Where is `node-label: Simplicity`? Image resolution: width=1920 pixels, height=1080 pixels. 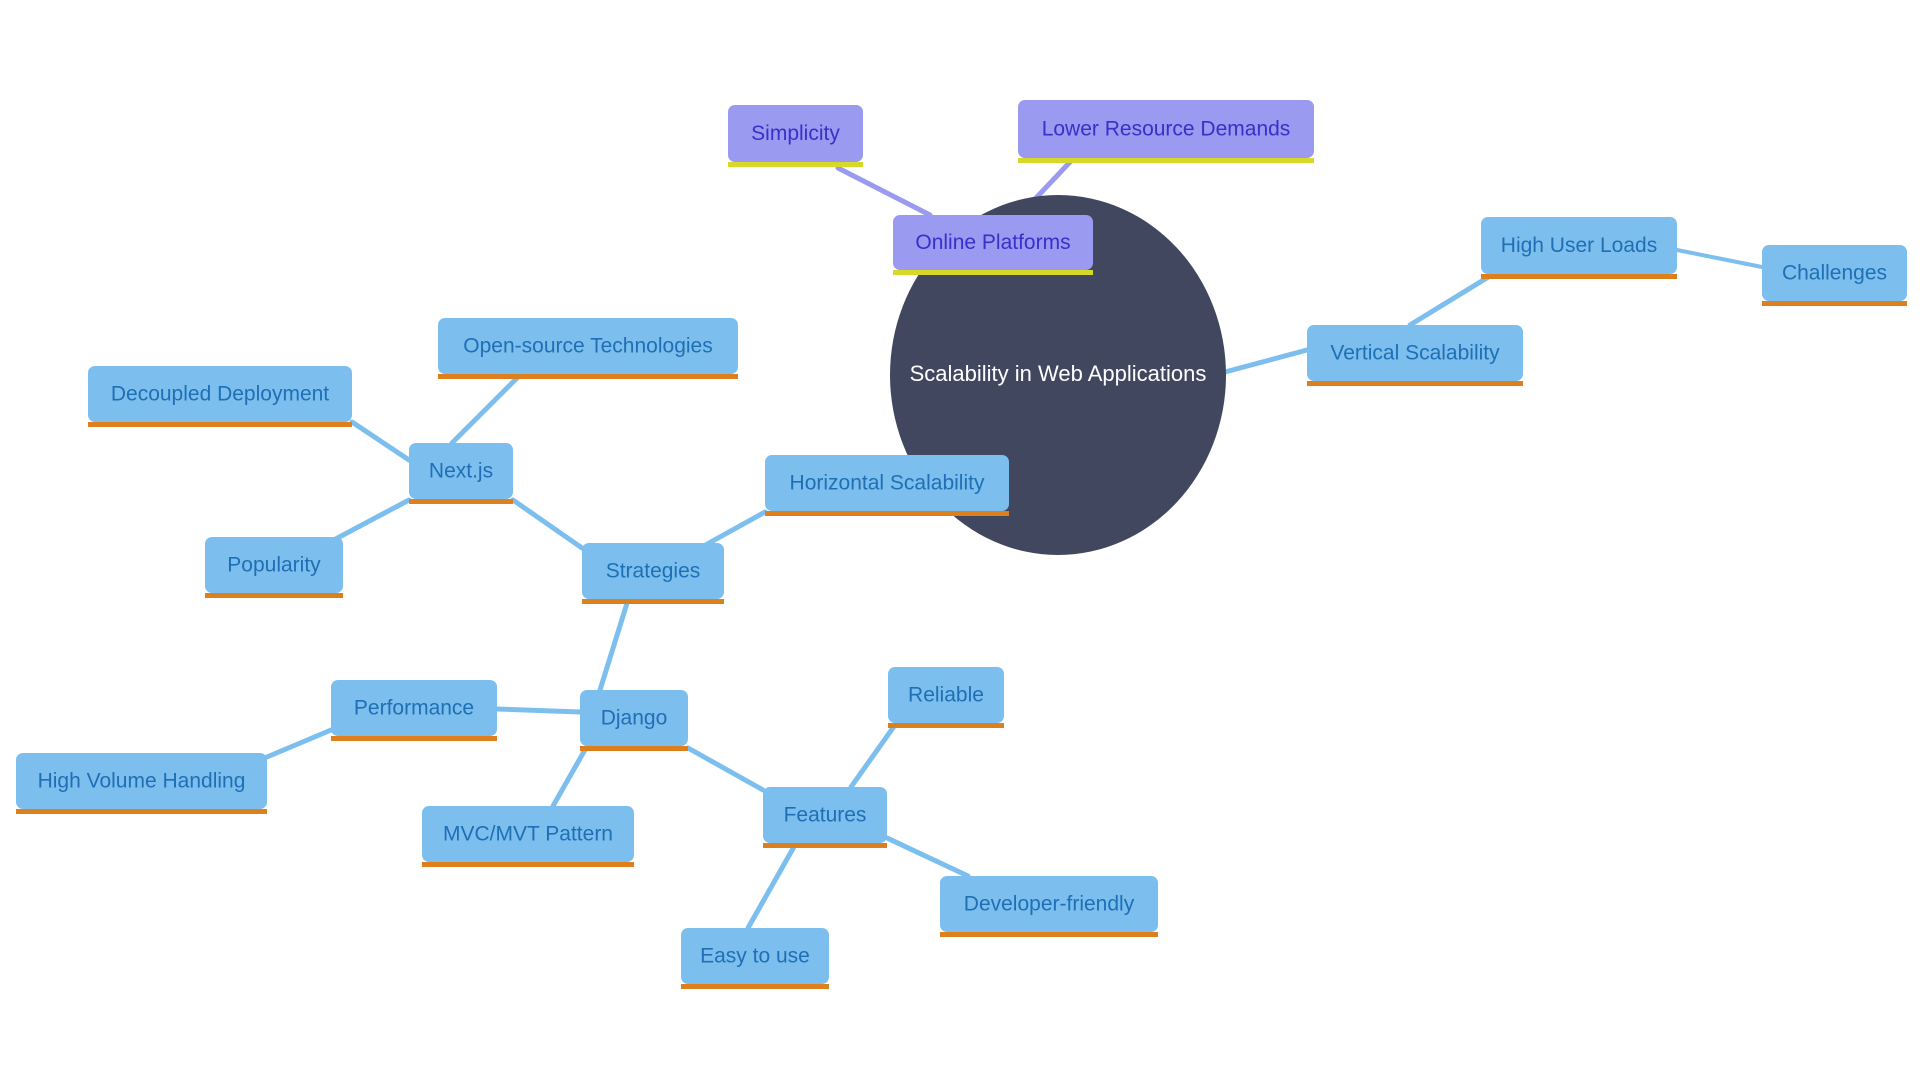 node-label: Simplicity is located at coordinates (795, 133).